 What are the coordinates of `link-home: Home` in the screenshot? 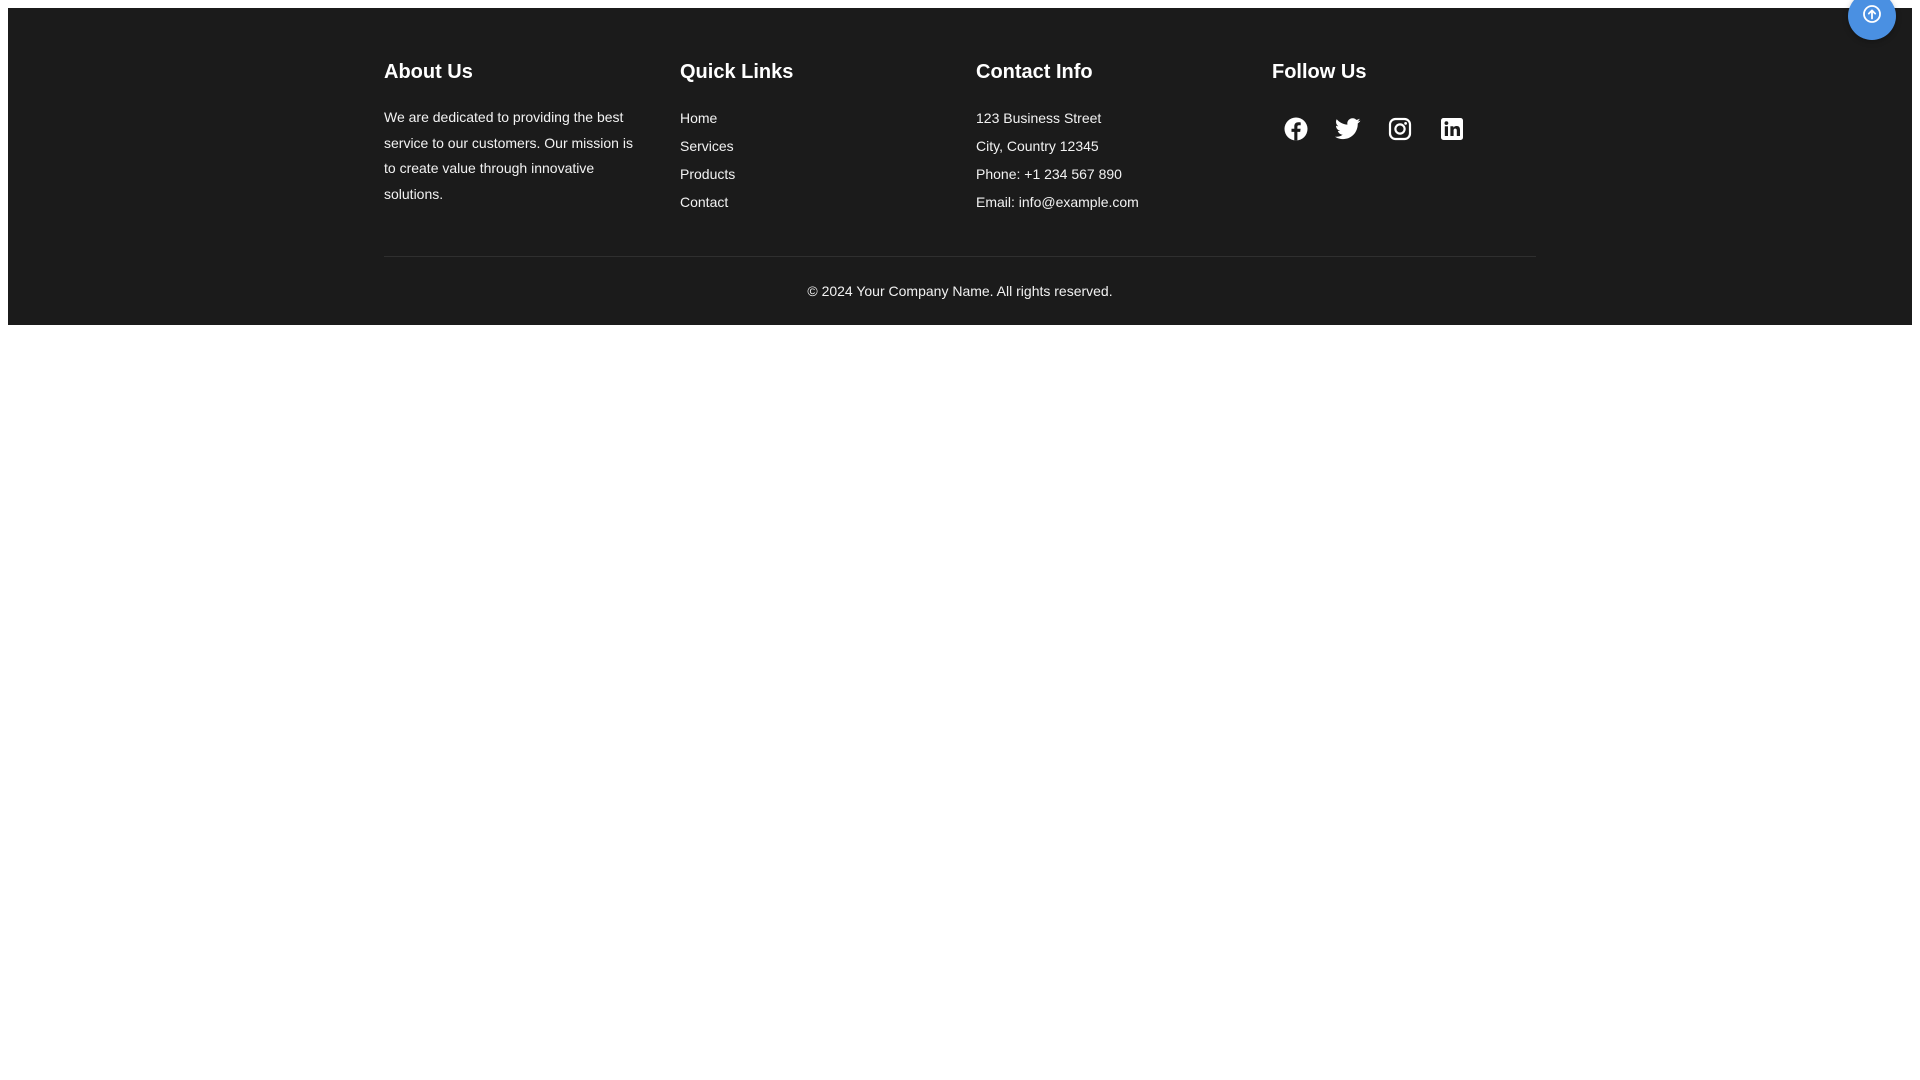 It's located at (698, 118).